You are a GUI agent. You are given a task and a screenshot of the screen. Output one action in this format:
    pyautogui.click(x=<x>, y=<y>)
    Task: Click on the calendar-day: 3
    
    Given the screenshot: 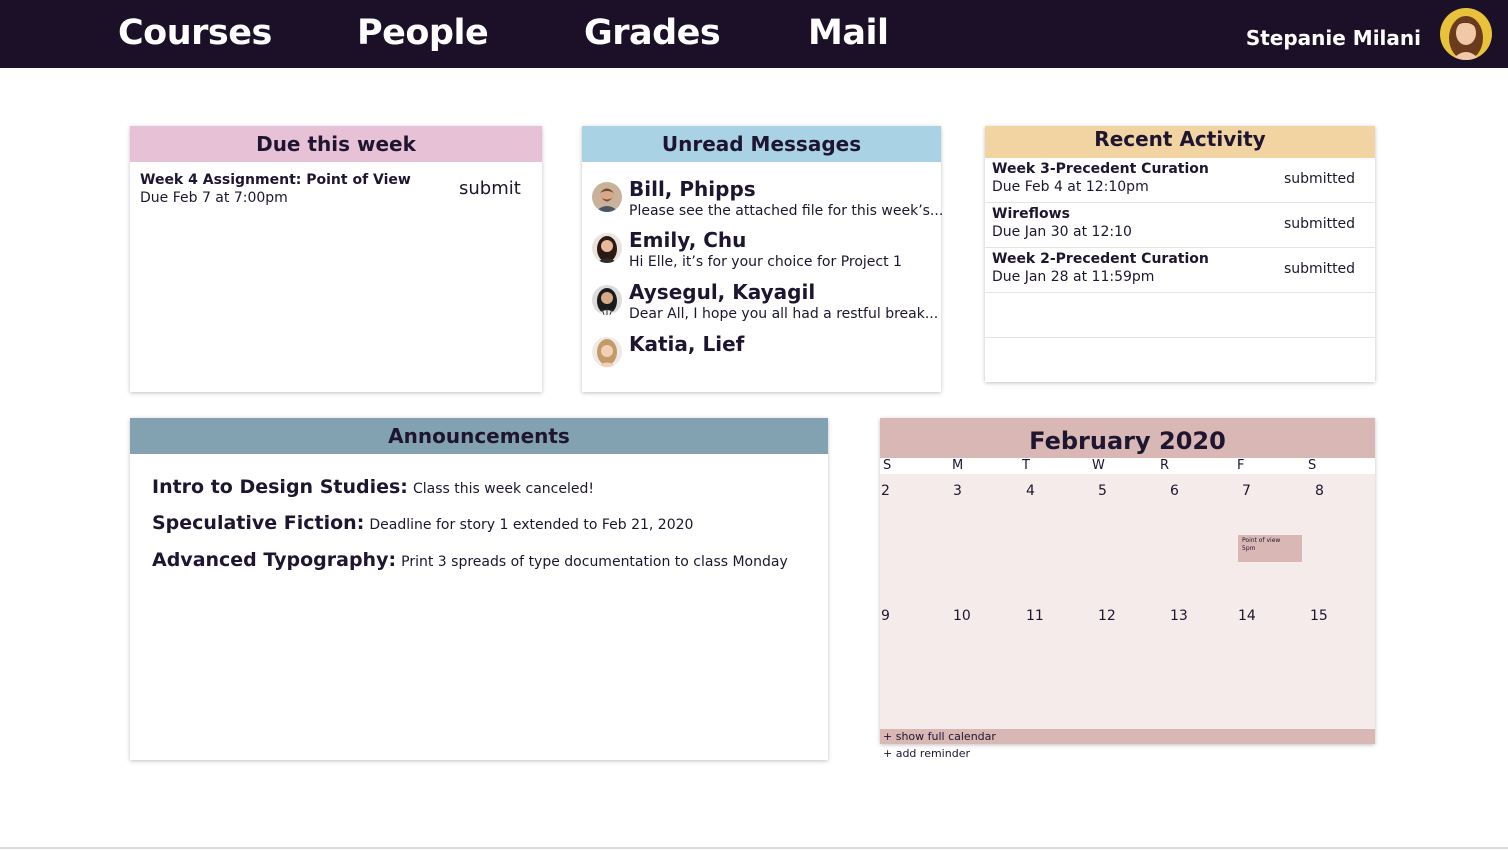 What is the action you would take?
    pyautogui.click(x=957, y=491)
    